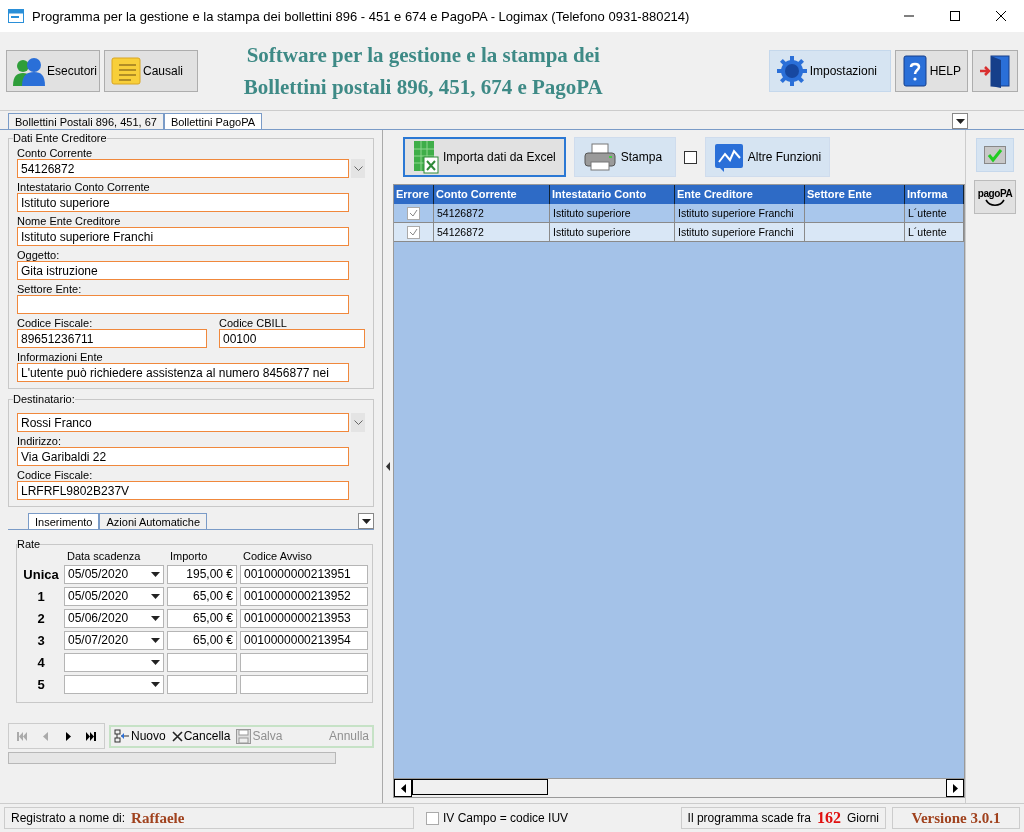  Describe the element at coordinates (829, 818) in the screenshot. I see `days-count: 162` at that location.